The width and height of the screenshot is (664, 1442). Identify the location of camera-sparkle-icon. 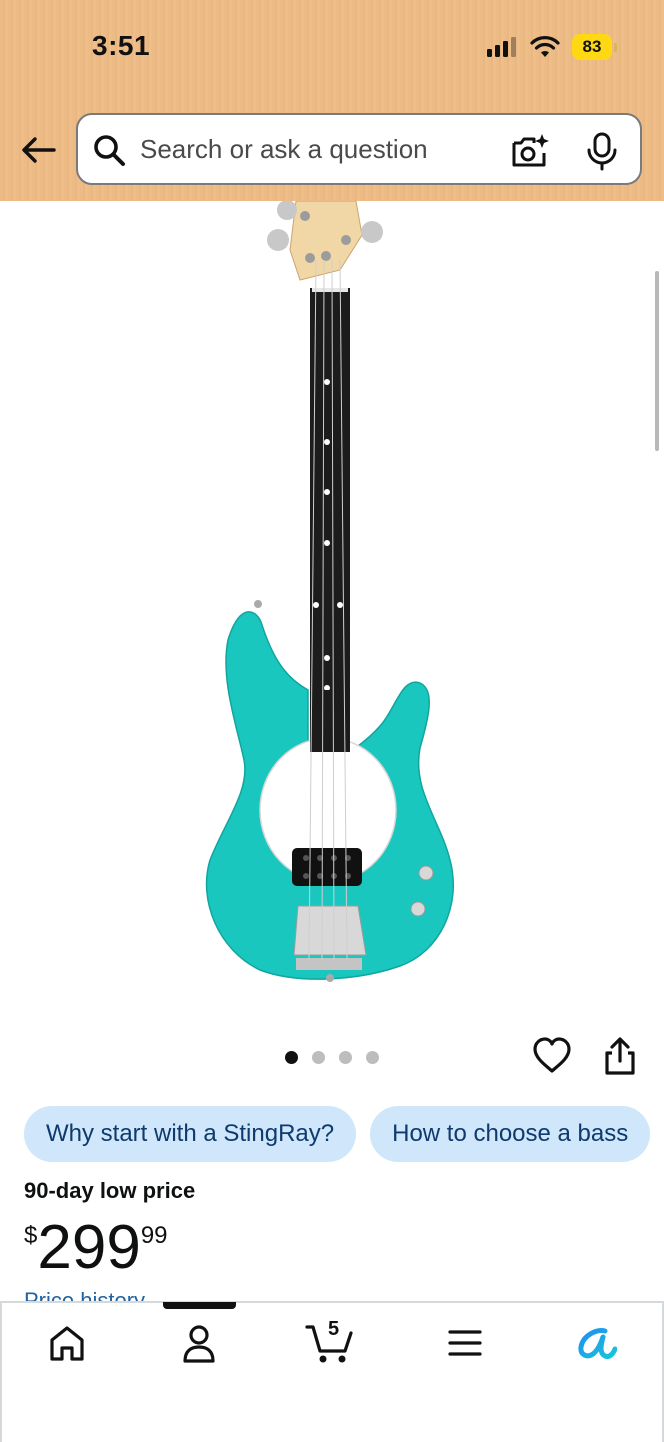
(530, 151).